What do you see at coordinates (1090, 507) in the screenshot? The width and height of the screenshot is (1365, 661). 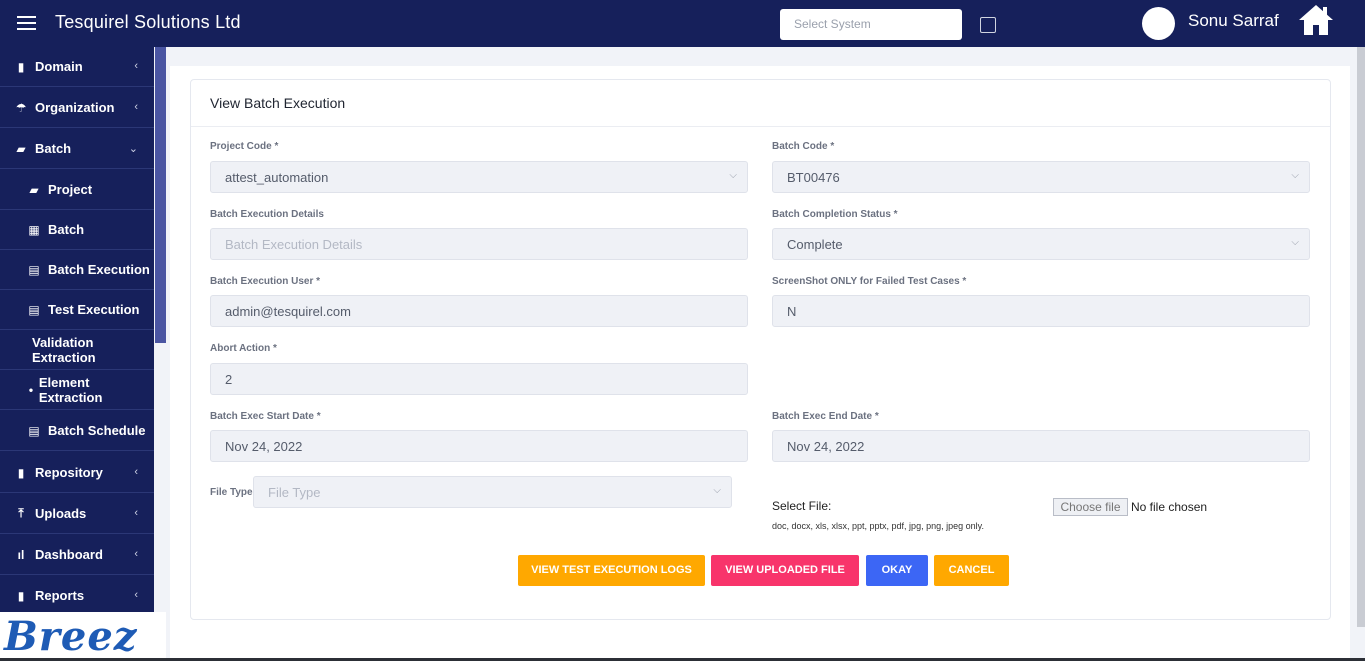 I see `choose-file-button: Choose file` at bounding box center [1090, 507].